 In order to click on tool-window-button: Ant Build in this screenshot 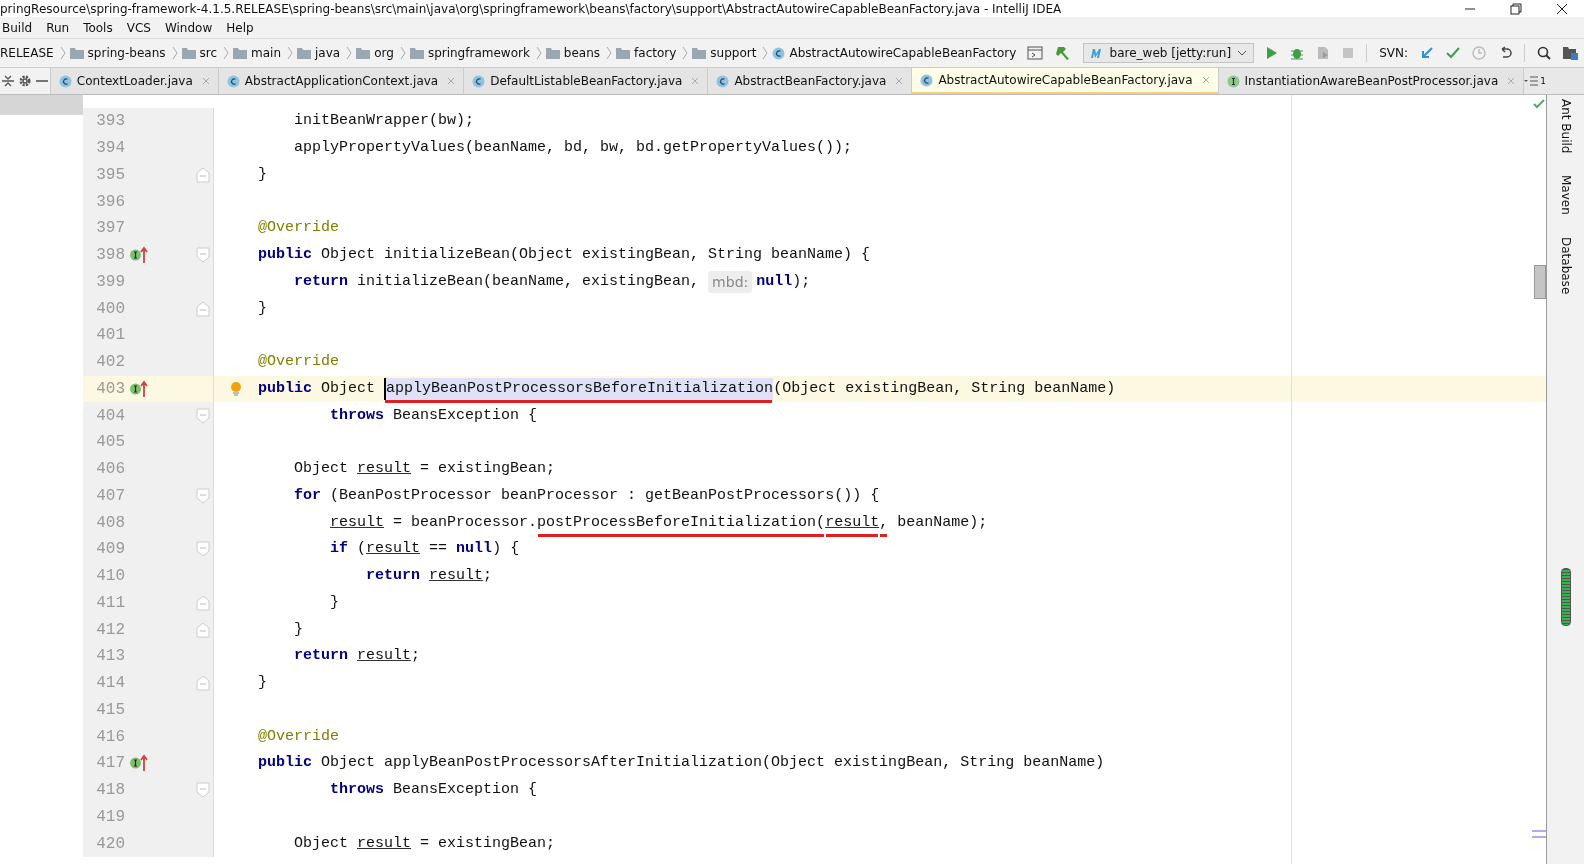, I will do `click(1565, 126)`.